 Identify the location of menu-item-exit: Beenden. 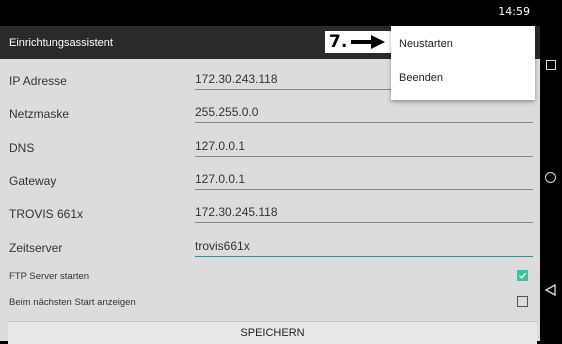
(421, 78).